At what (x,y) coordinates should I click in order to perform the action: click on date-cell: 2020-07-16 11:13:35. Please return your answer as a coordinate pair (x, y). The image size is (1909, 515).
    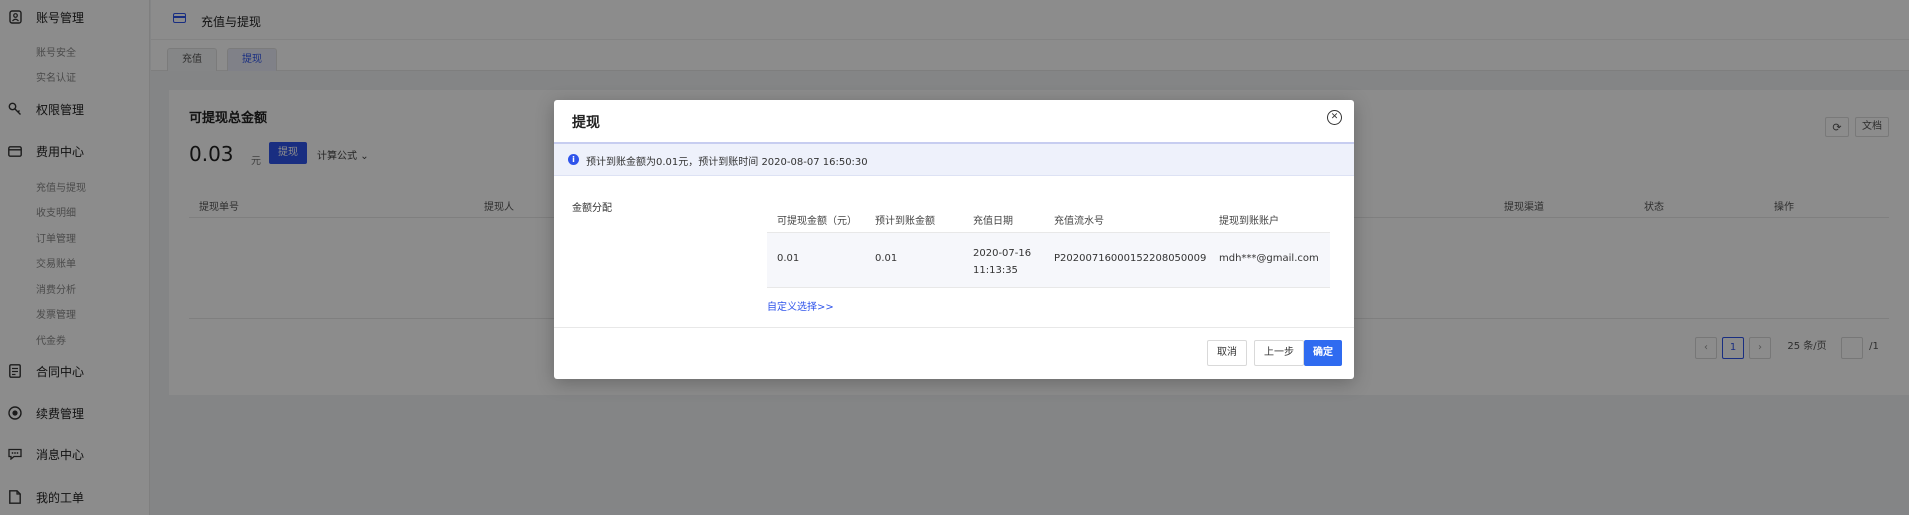
    Looking at the image, I should click on (1002, 262).